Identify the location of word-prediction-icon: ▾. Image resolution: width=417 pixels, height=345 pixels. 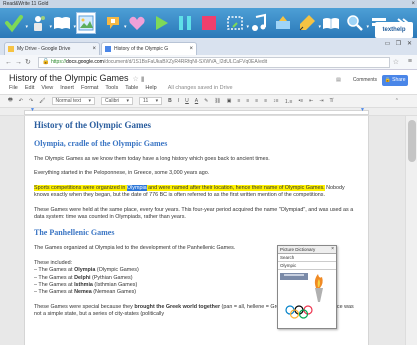
(40, 23).